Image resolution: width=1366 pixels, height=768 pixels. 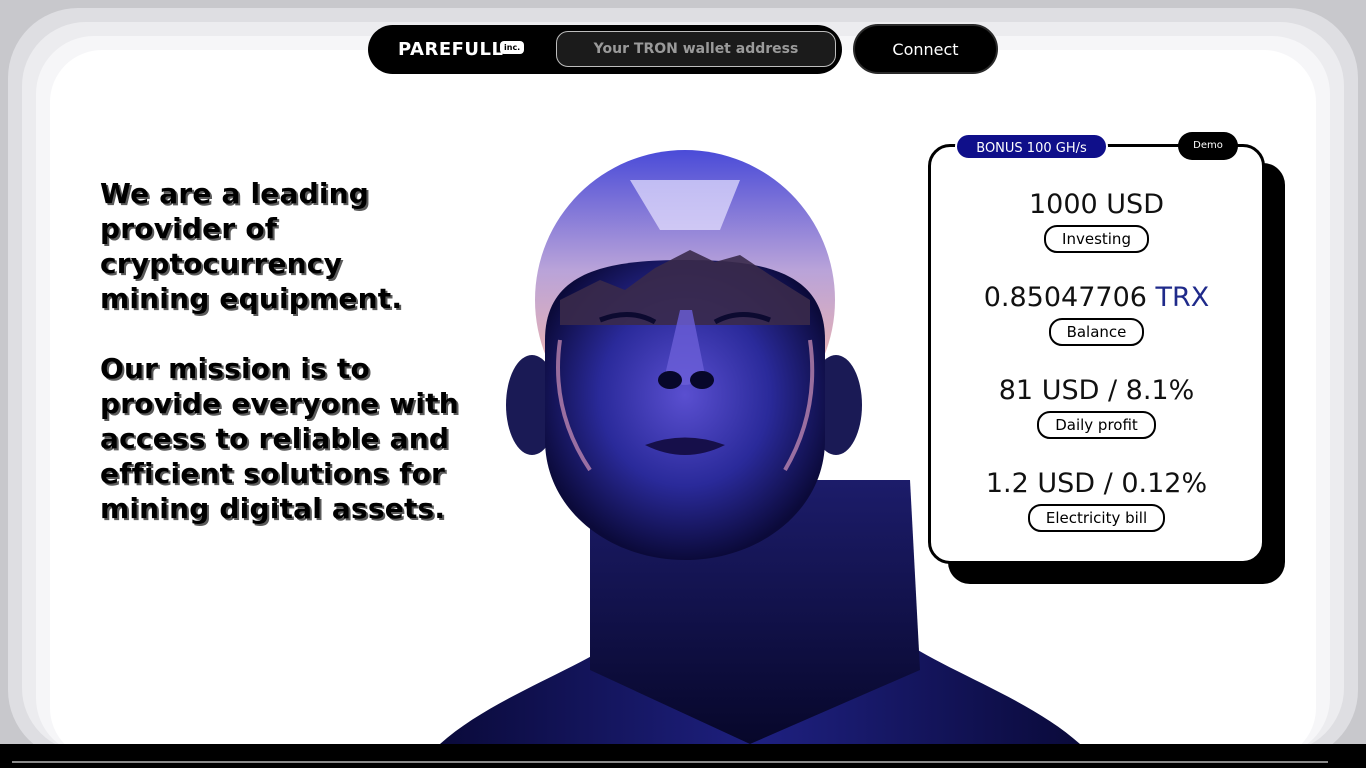 What do you see at coordinates (1096, 221) in the screenshot?
I see `stat-investing: 1000 USD Investing` at bounding box center [1096, 221].